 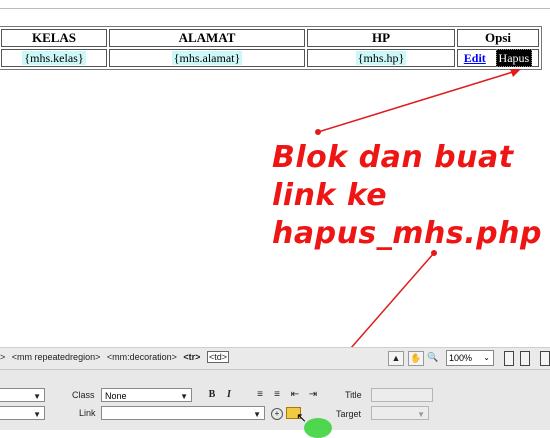 What do you see at coordinates (295, 395) in the screenshot?
I see `outdent-icon: ⇤` at bounding box center [295, 395].